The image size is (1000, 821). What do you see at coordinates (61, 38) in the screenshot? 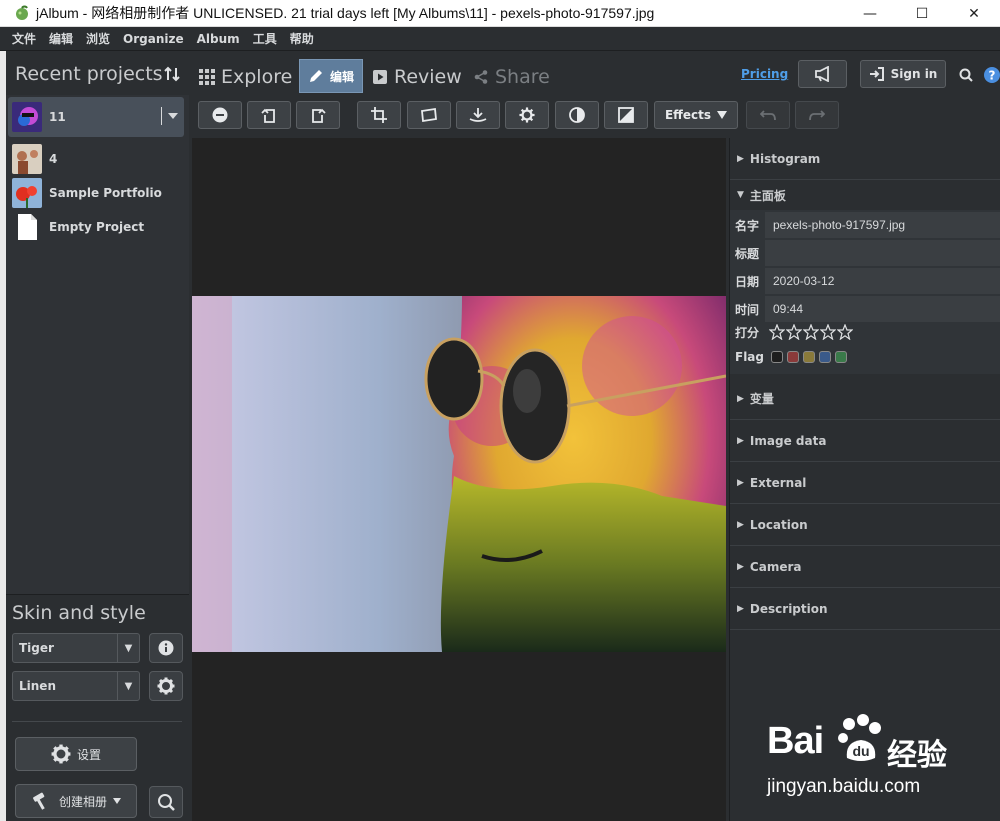
I see `menu-edit: 编辑` at bounding box center [61, 38].